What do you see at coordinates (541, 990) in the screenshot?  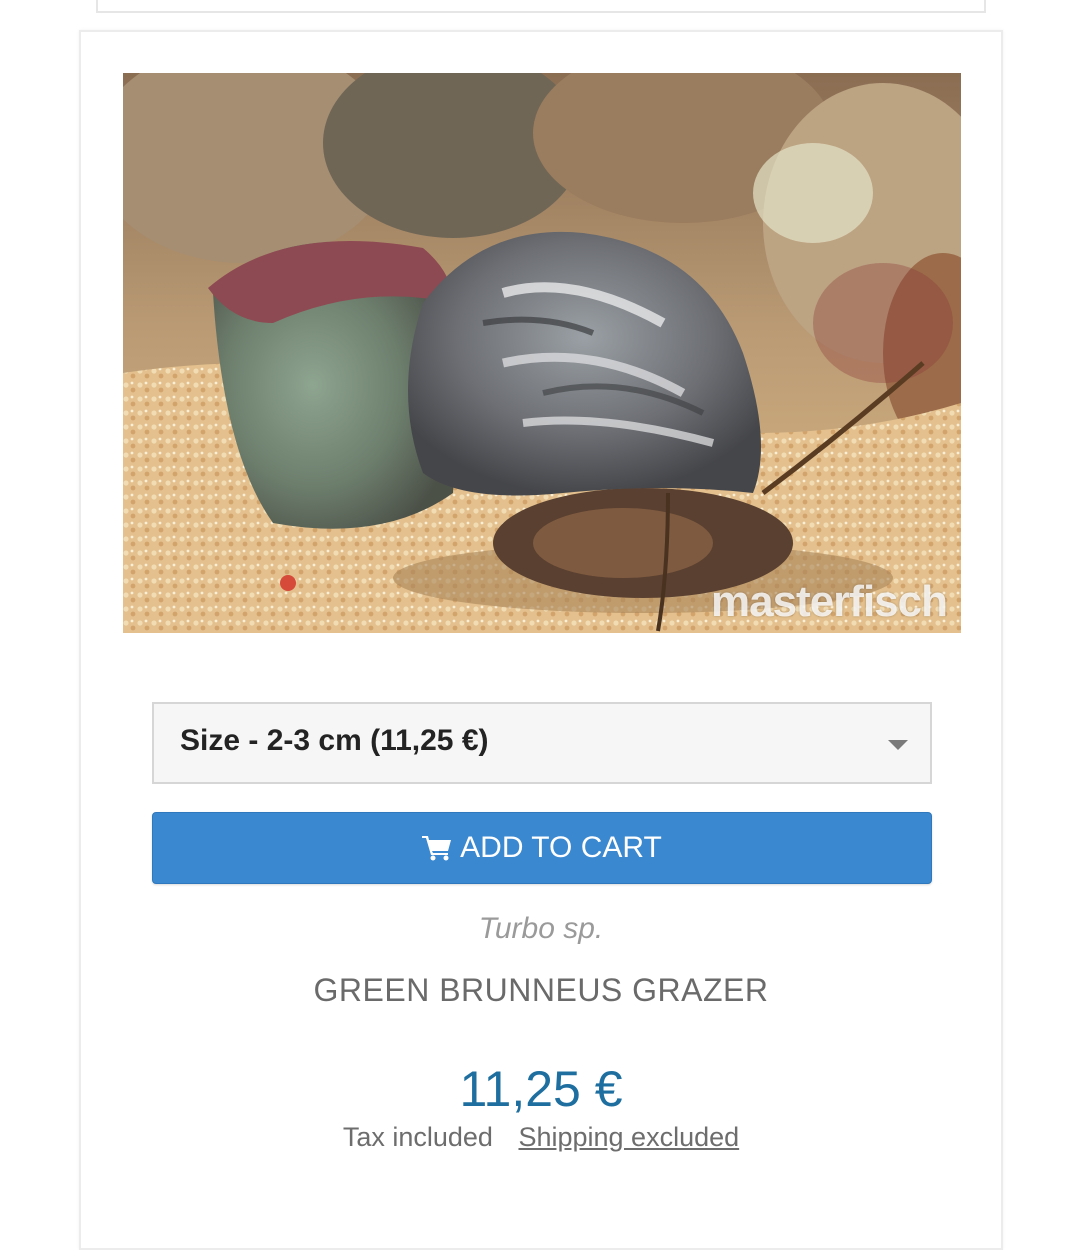 I see `product-name: GREEN BRUNNEUS GRAZER` at bounding box center [541, 990].